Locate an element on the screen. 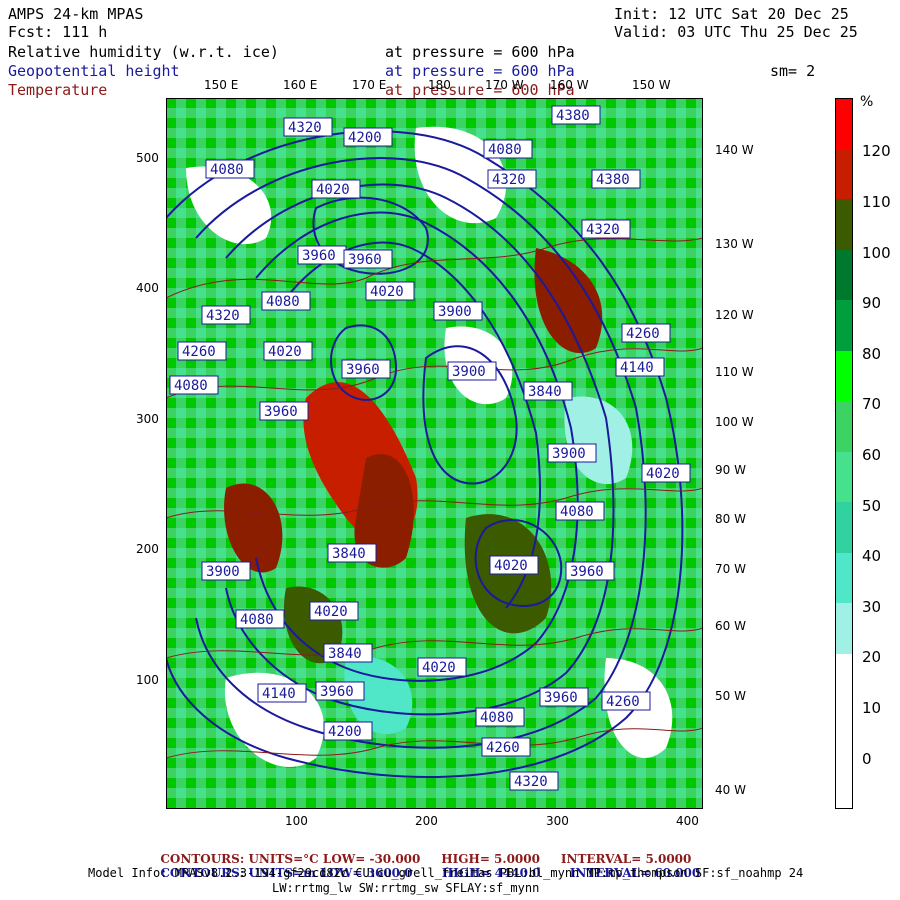  colorbar-label: 0 is located at coordinates (867, 759).